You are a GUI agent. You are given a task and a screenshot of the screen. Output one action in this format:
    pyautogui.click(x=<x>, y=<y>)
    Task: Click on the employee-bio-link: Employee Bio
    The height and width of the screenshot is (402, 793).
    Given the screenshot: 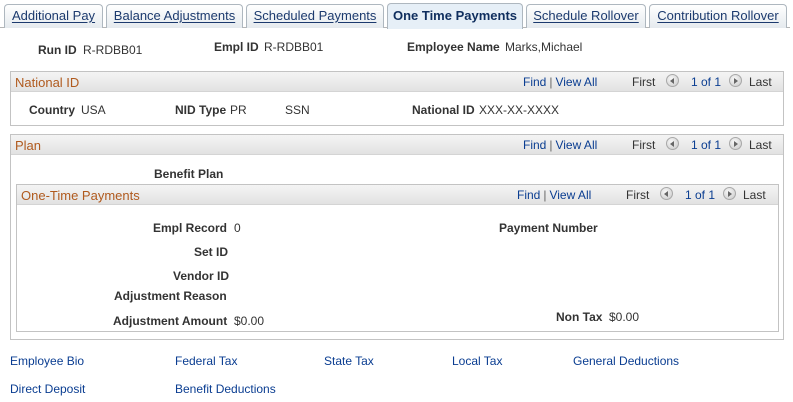 What is the action you would take?
    pyautogui.click(x=47, y=361)
    